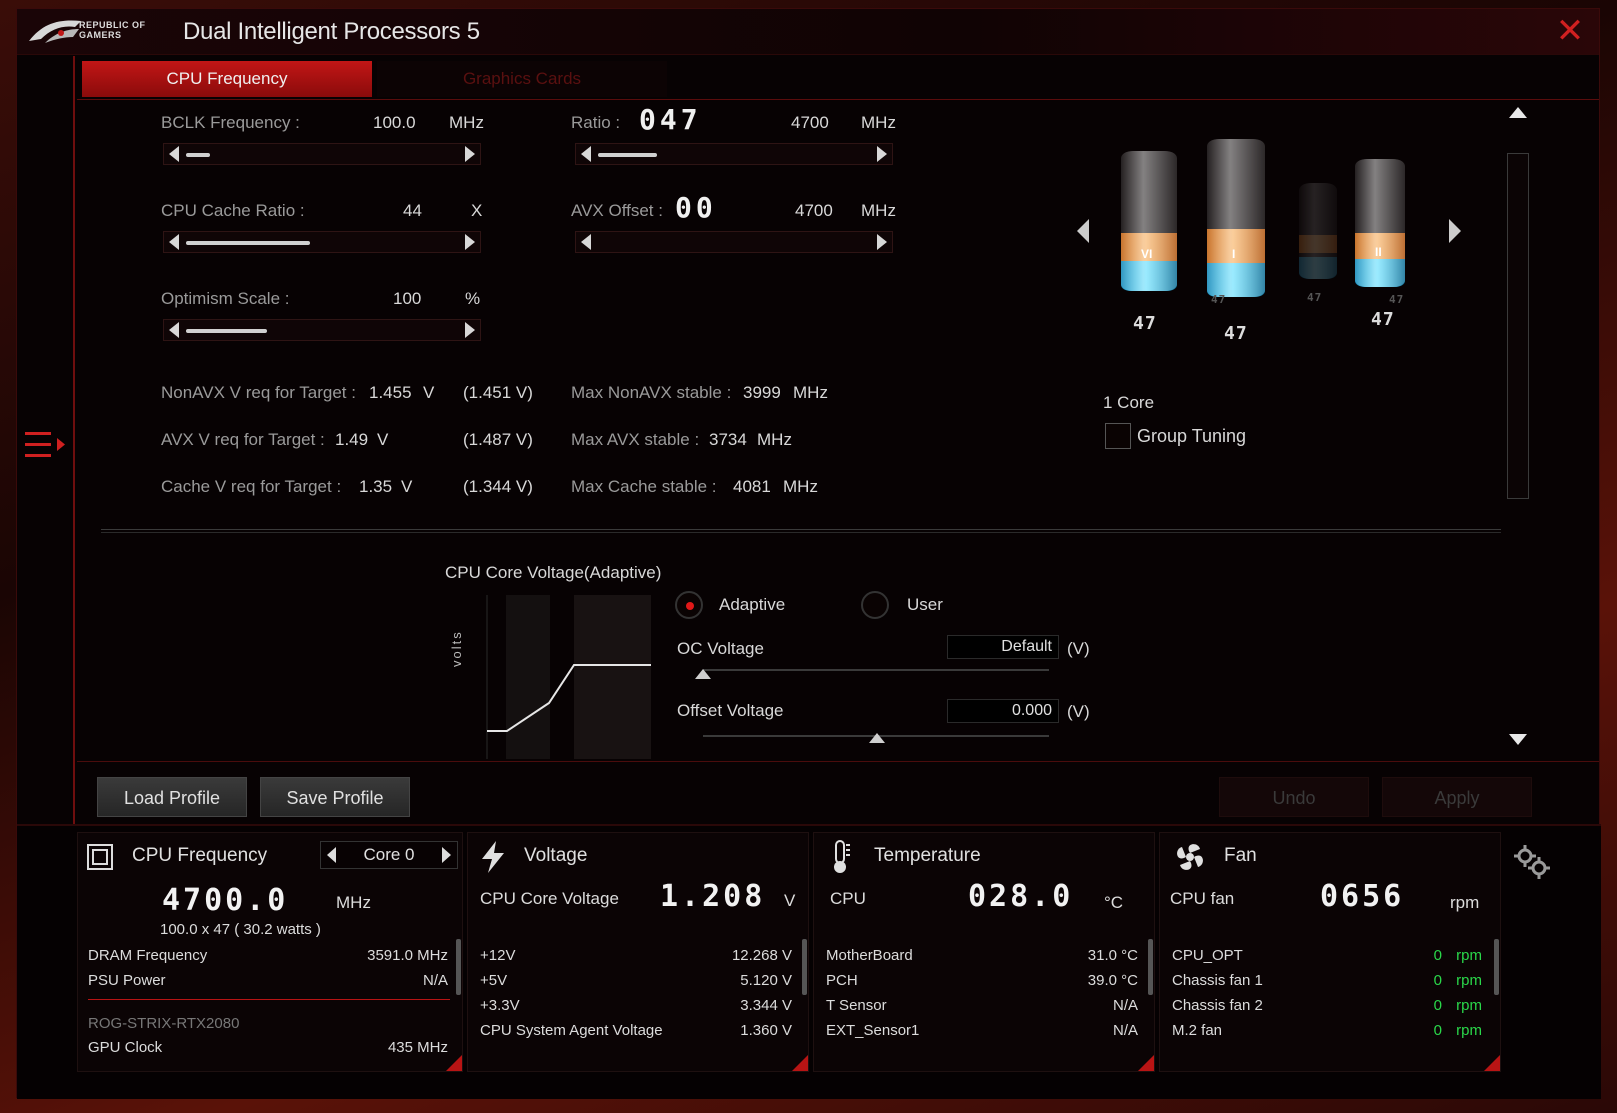  Describe the element at coordinates (322, 154) in the screenshot. I see `bclk-slider` at that location.